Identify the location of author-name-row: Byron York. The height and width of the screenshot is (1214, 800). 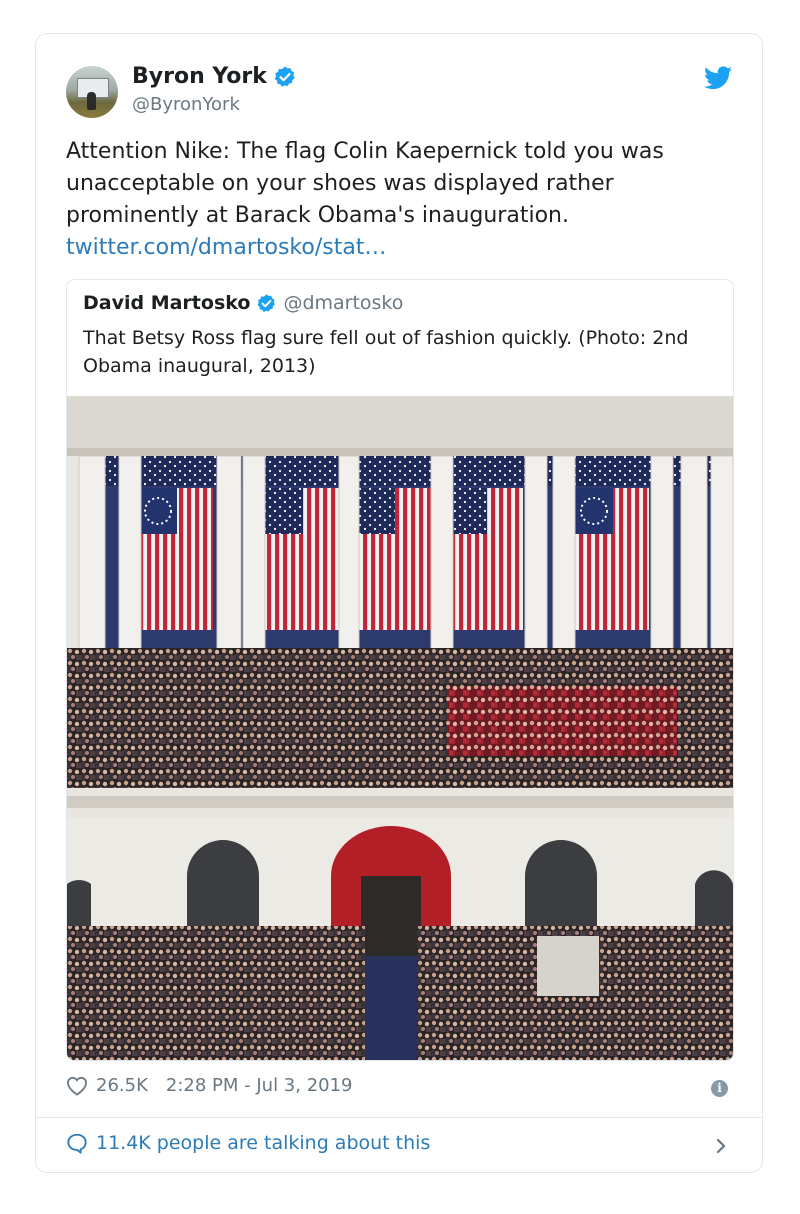
(214, 76).